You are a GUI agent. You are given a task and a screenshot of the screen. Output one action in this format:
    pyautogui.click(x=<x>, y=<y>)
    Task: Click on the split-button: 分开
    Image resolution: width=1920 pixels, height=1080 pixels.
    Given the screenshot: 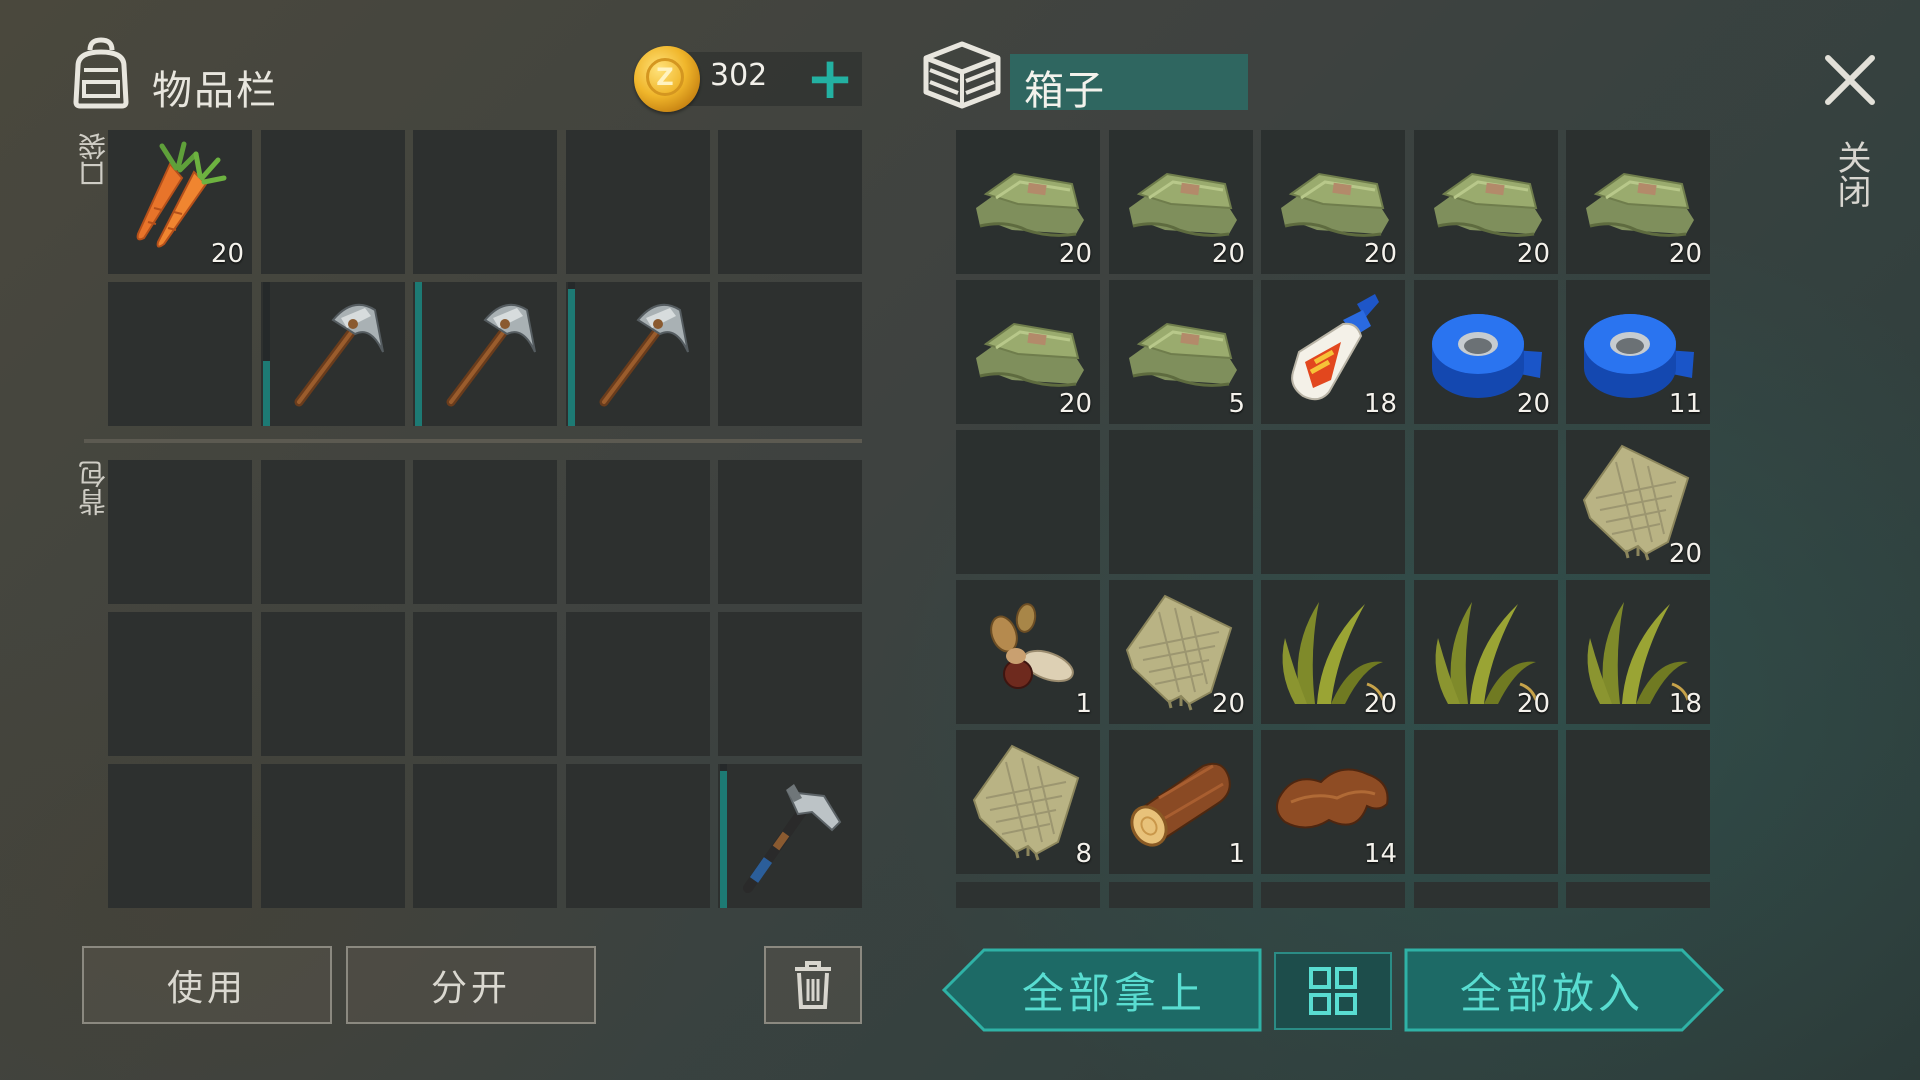 What is the action you would take?
    pyautogui.click(x=471, y=985)
    